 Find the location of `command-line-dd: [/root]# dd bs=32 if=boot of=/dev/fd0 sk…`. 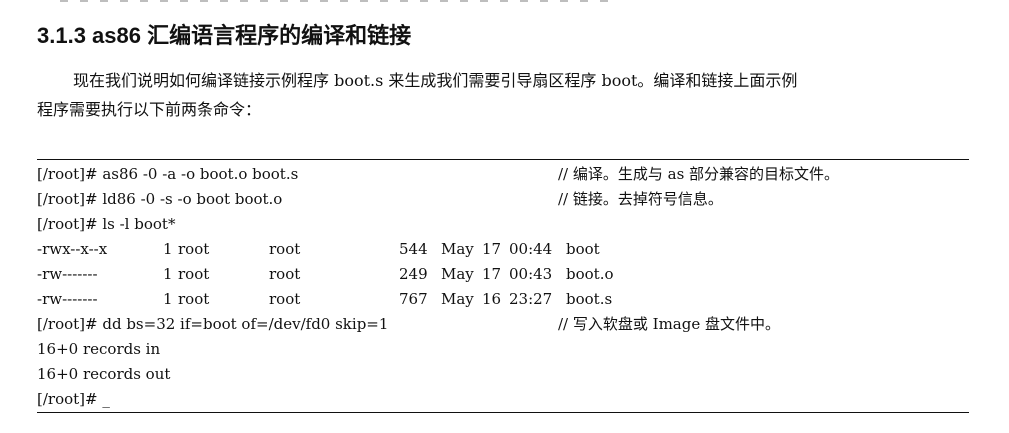

command-line-dd: [/root]# dd bs=32 if=boot of=/dev/fd0 sk… is located at coordinates (503, 324).